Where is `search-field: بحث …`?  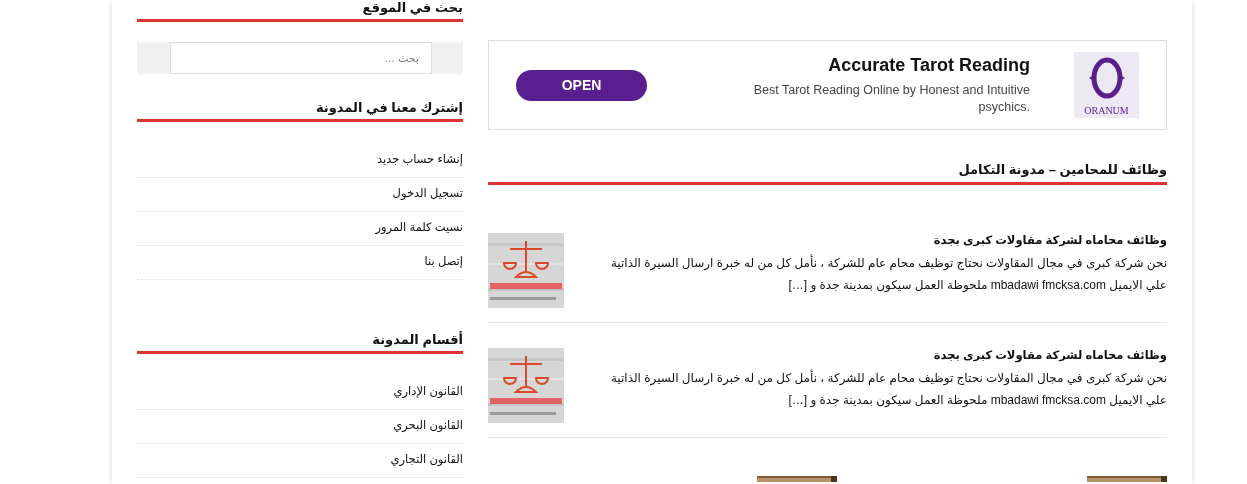 search-field: بحث … is located at coordinates (301, 58).